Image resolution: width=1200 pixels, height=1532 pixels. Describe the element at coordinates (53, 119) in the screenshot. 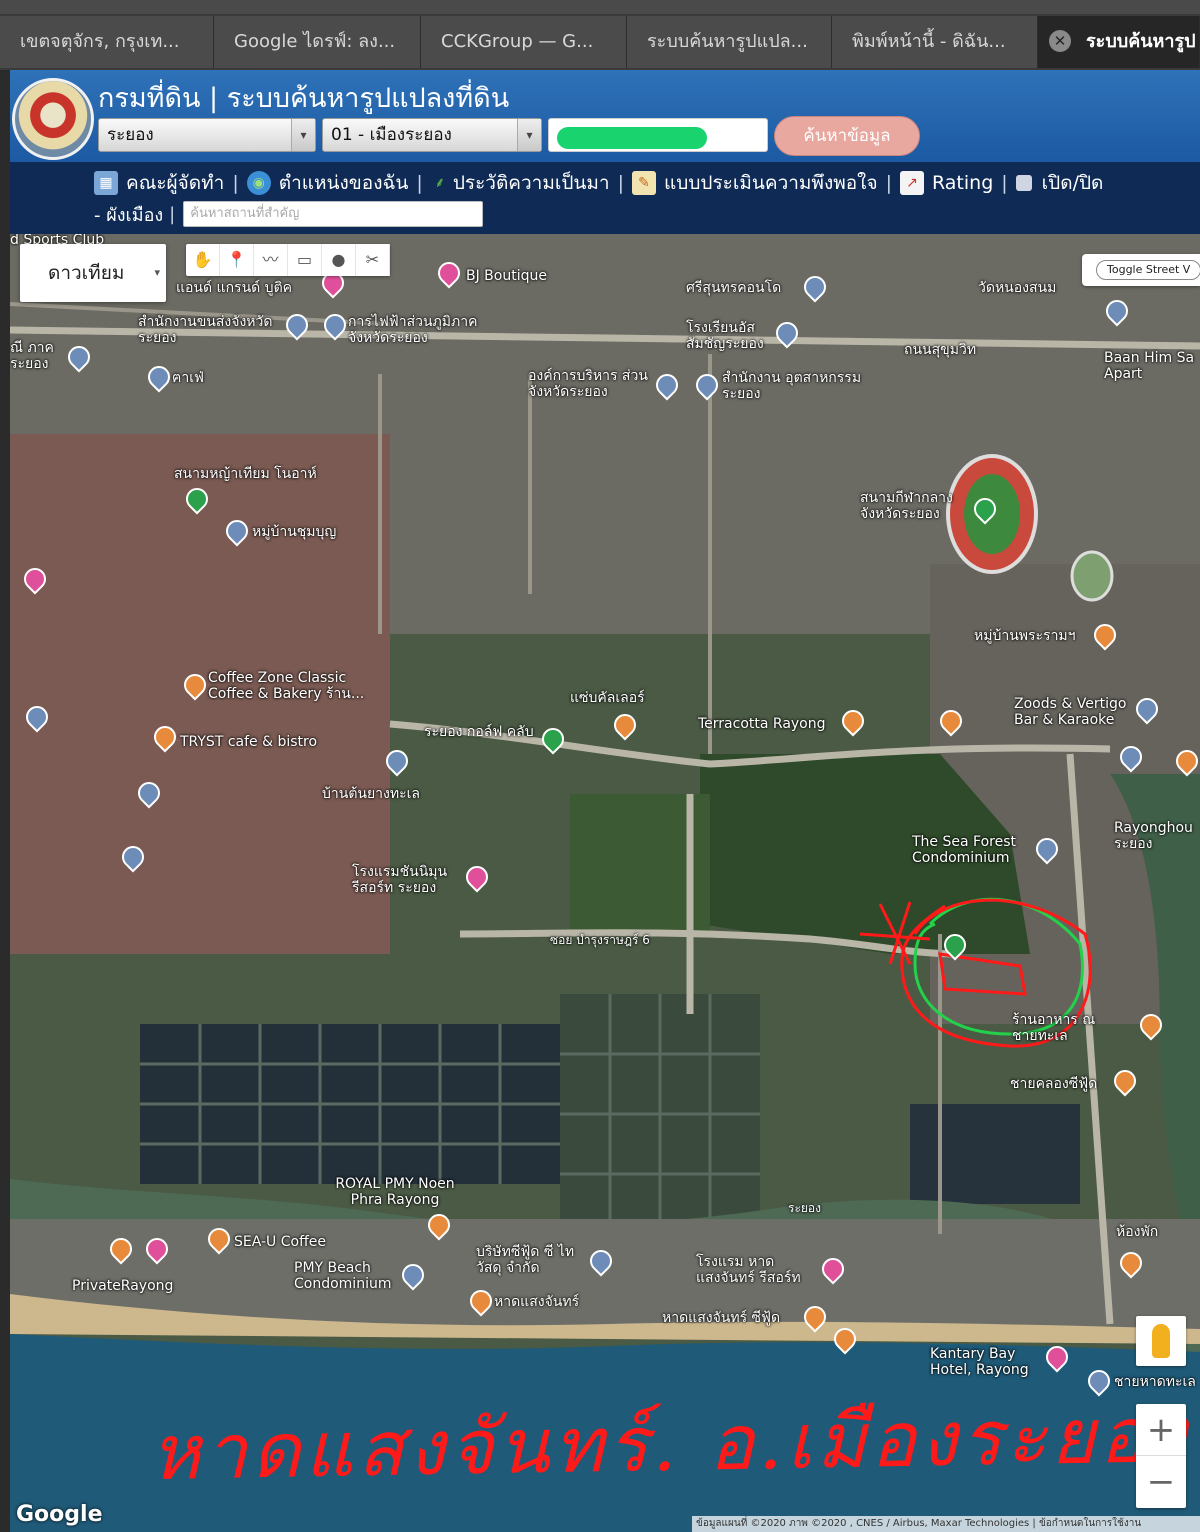

I see `department-seal-icon` at that location.